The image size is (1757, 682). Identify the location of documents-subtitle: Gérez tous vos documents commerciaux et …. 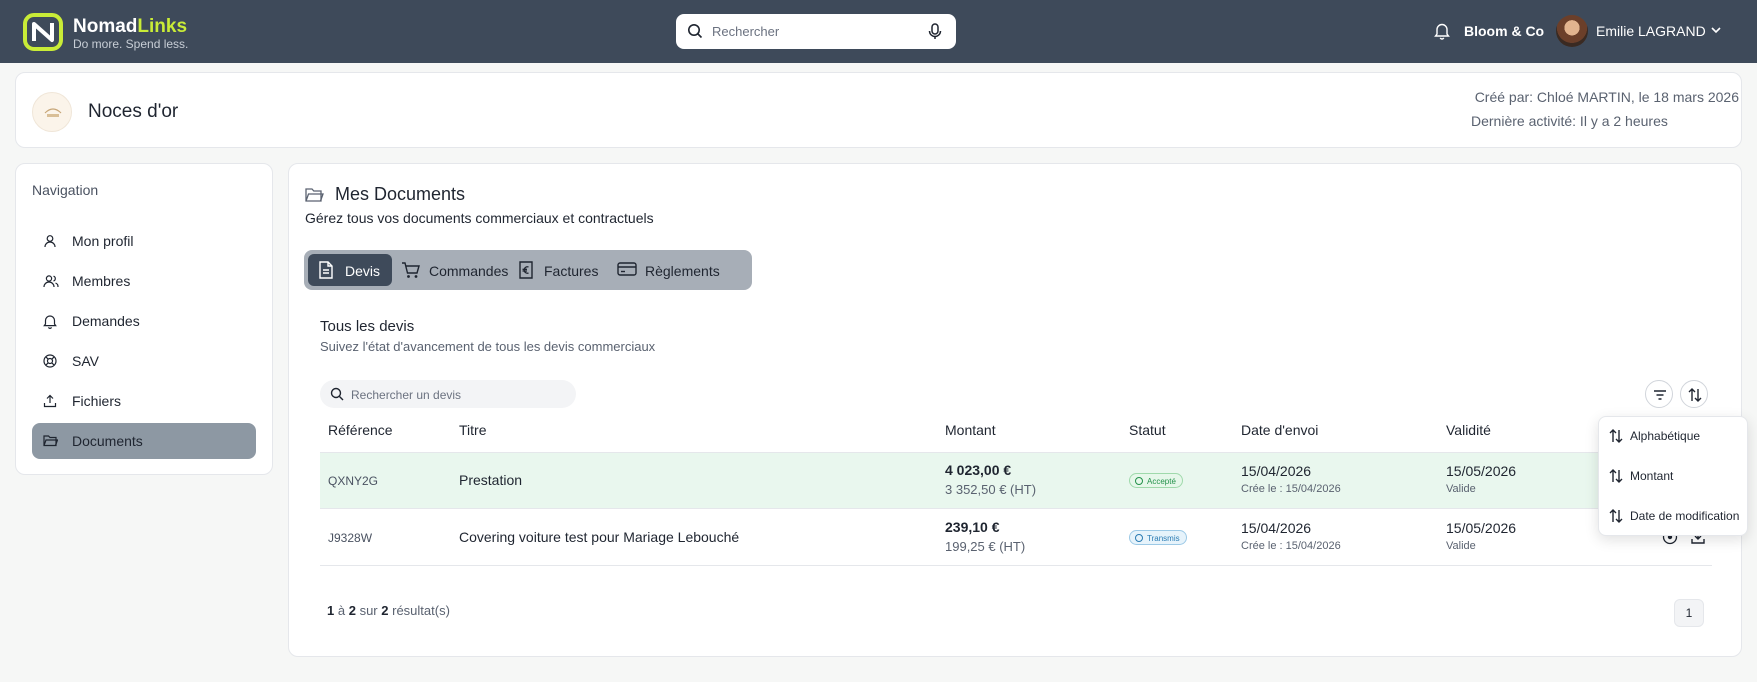
(479, 218).